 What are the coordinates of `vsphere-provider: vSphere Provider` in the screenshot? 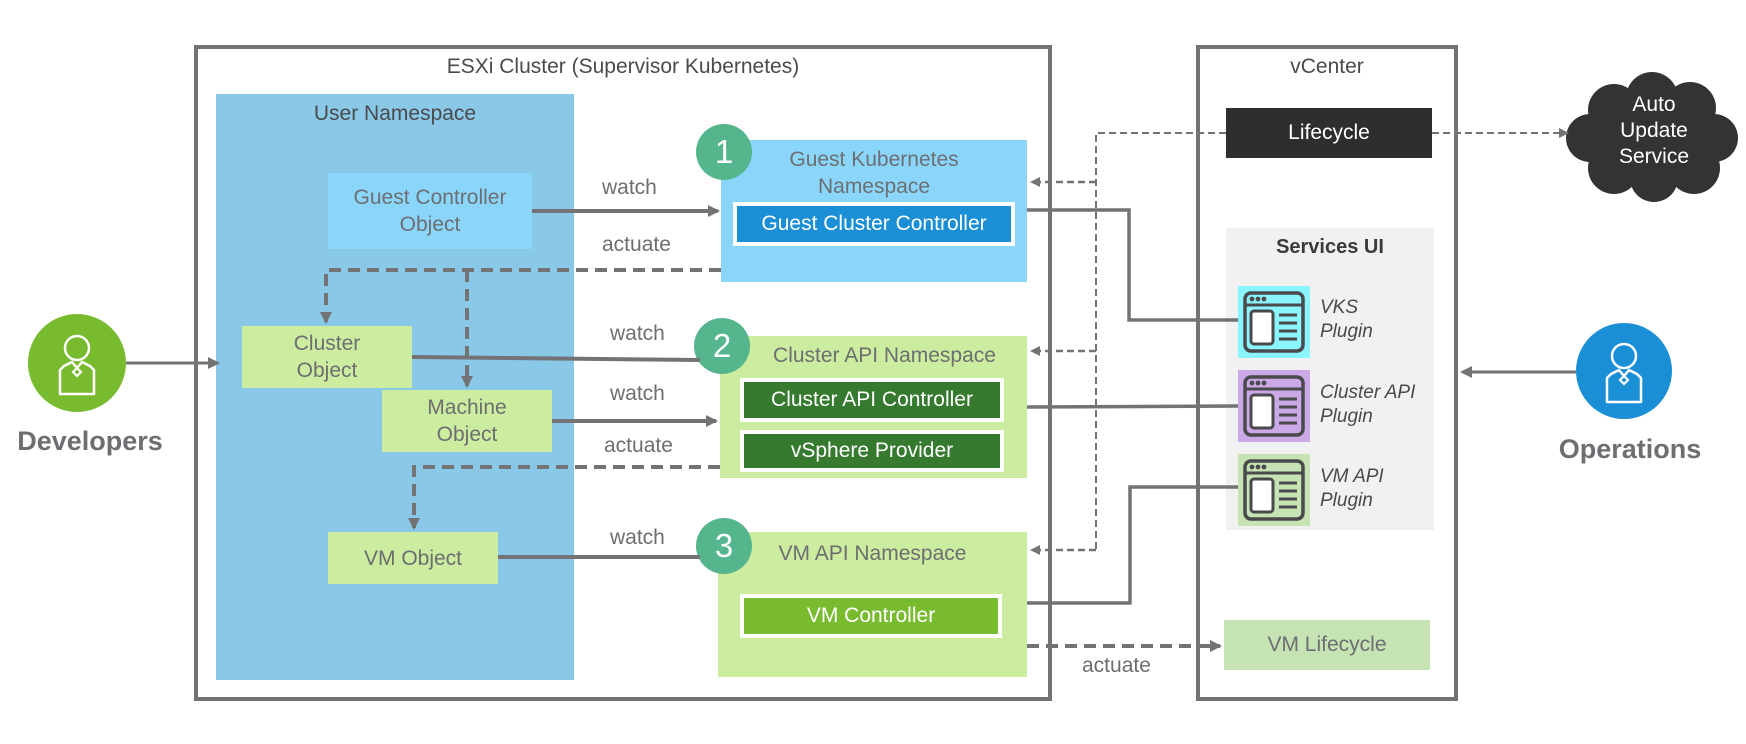 It's located at (872, 451).